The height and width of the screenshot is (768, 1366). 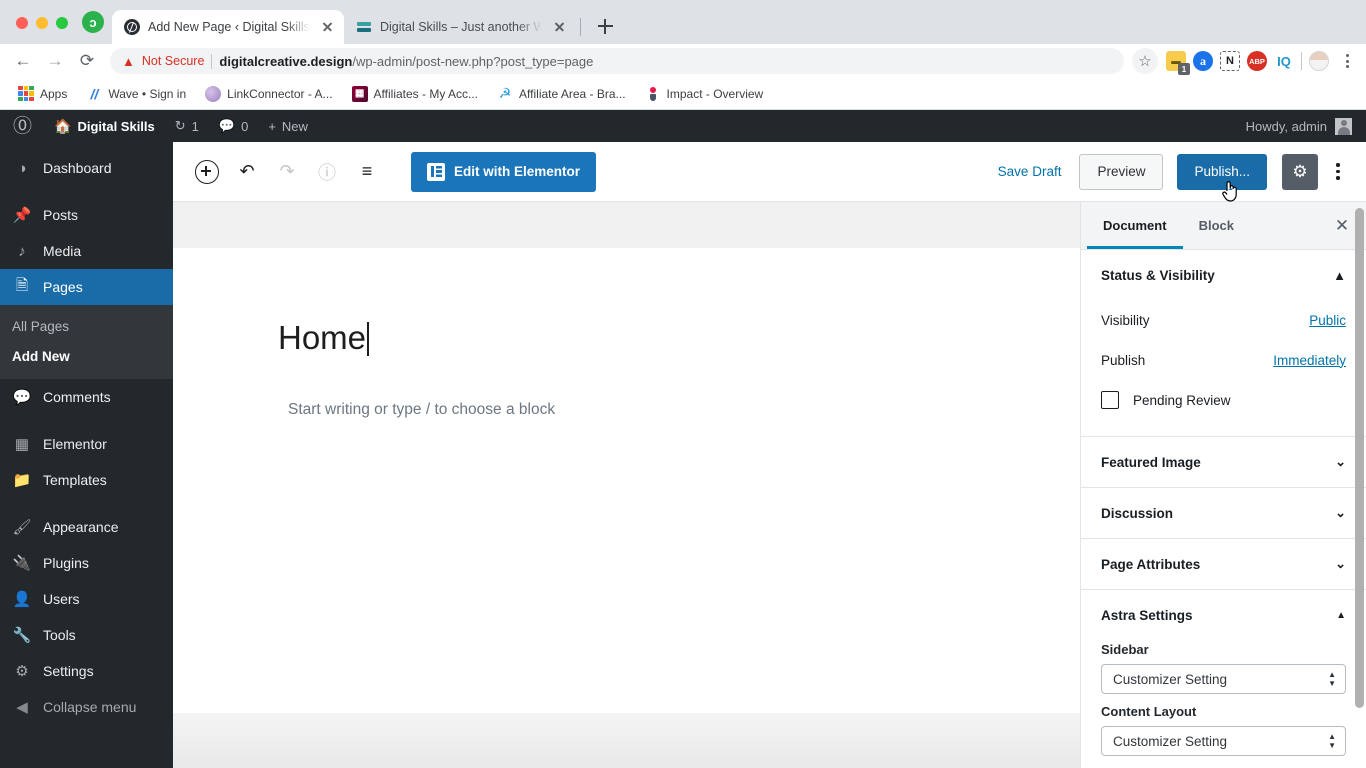 I want to click on pending-review-row: Pending Review, so click(x=1223, y=400).